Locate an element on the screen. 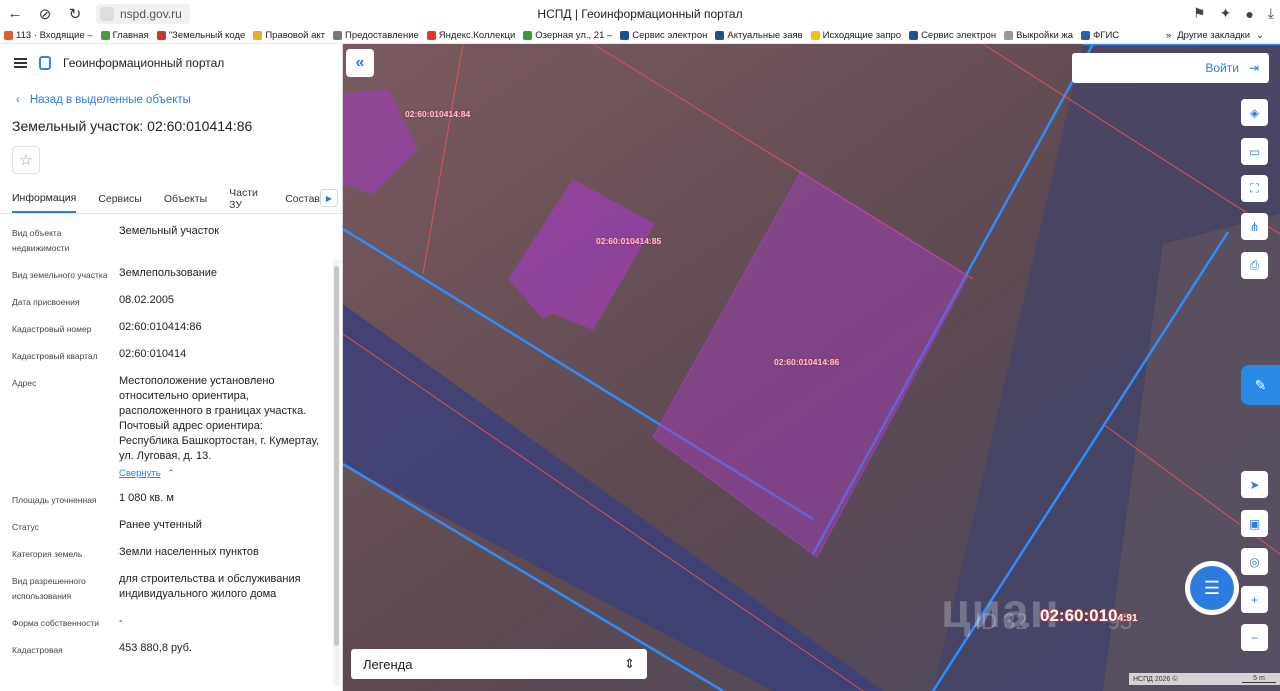 The width and height of the screenshot is (1280, 691). navigate-icon: ➤ is located at coordinates (1254, 484).